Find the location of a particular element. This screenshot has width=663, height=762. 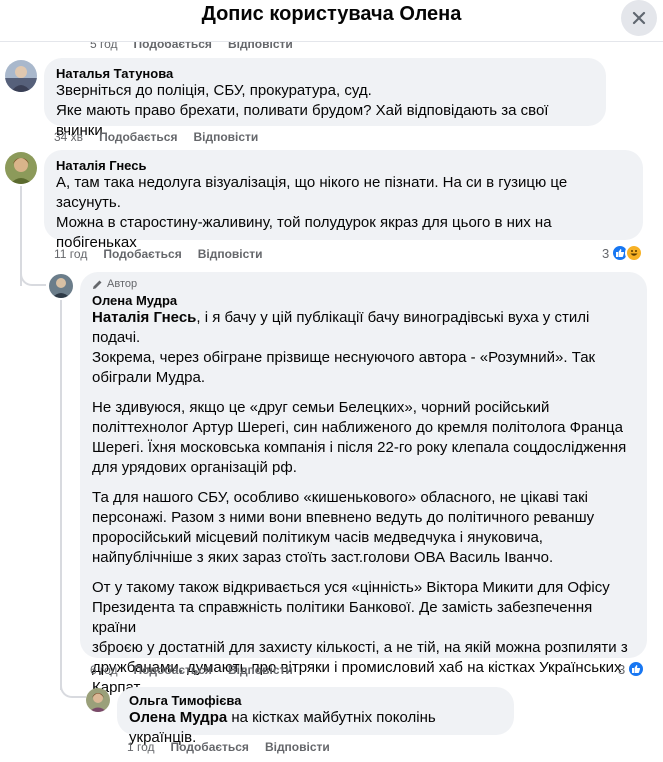

author-badge-label: Автор is located at coordinates (122, 284).